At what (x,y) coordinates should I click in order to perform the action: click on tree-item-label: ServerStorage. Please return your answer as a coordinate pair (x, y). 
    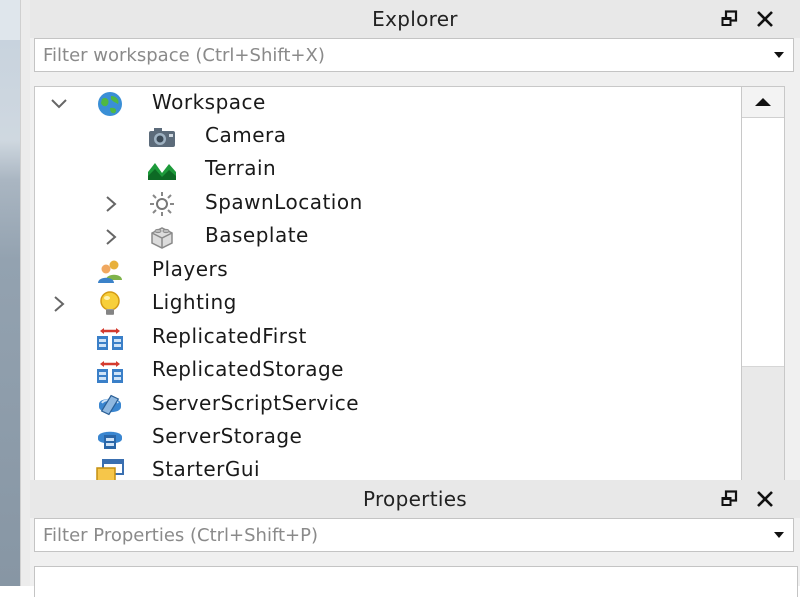
    Looking at the image, I should click on (227, 436).